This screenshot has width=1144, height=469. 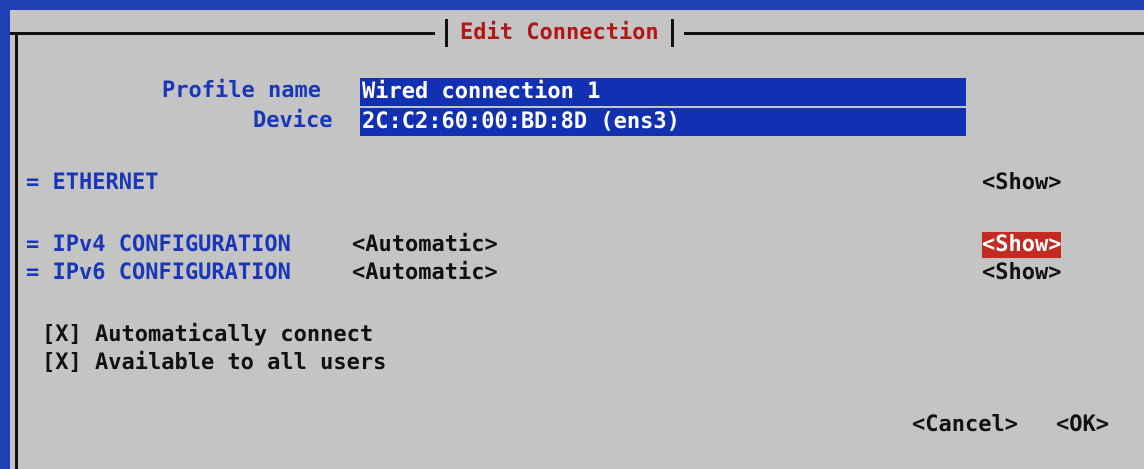 I want to click on dialog-title: Edit Connection, so click(x=559, y=32).